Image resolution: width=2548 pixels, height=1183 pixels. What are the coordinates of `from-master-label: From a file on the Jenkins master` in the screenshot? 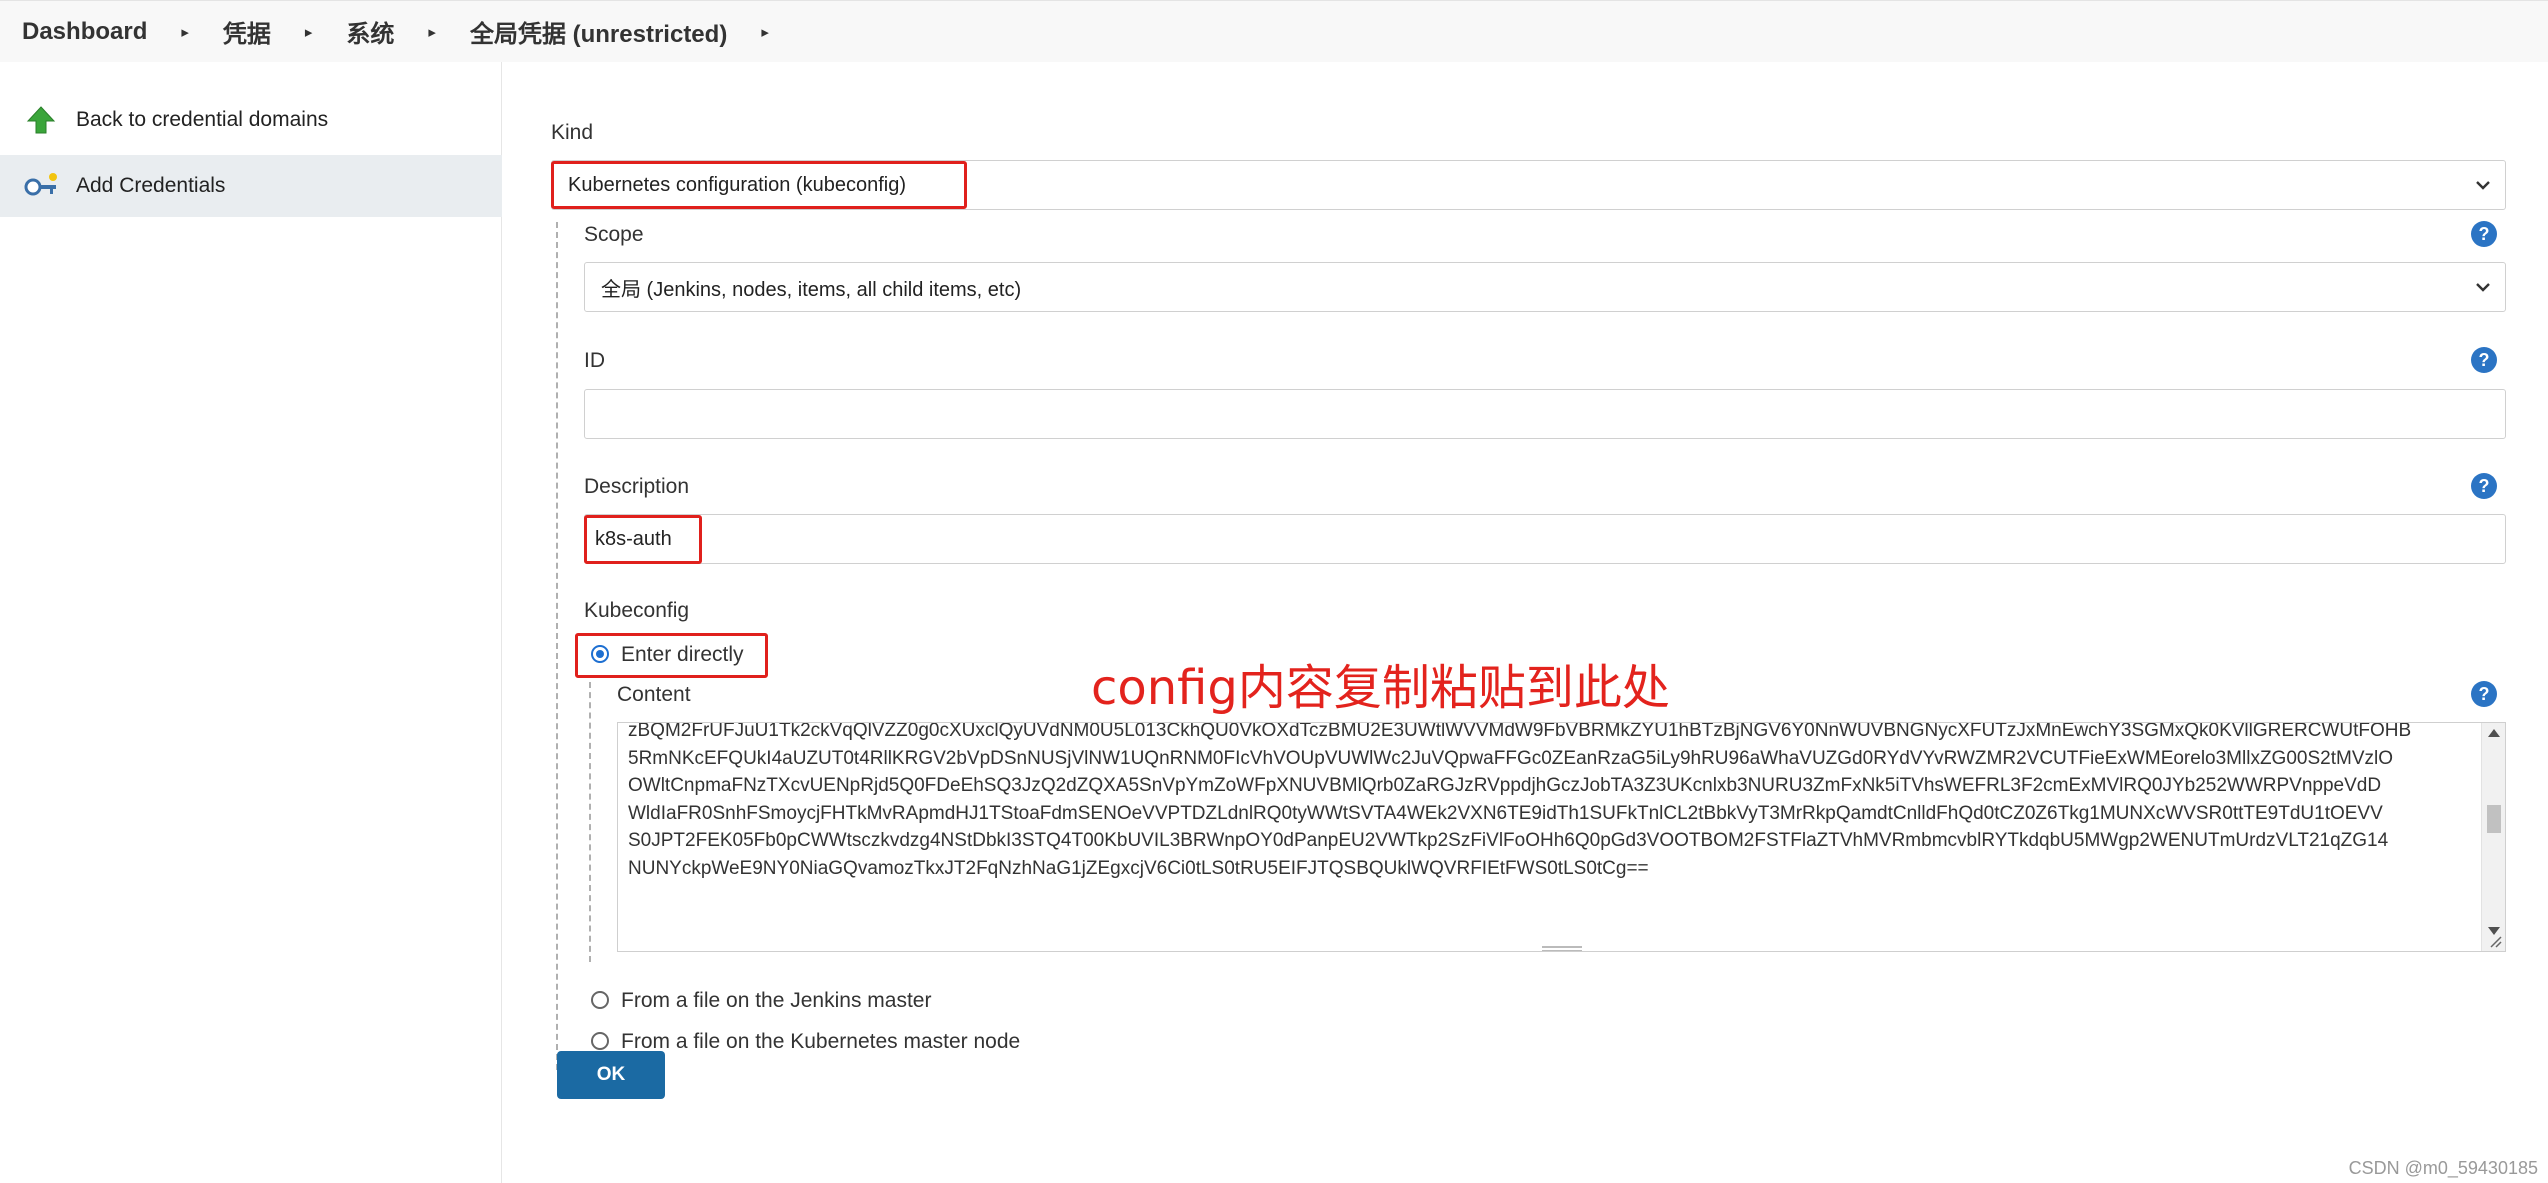 It's located at (776, 1001).